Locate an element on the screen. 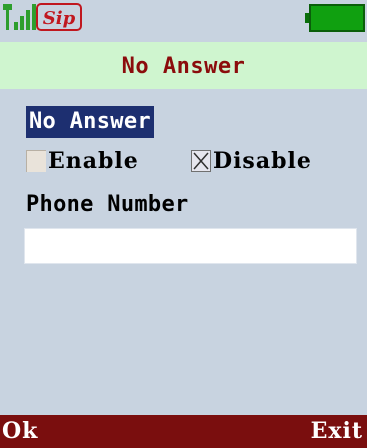 The width and height of the screenshot is (367, 448). battery-full-icon is located at coordinates (335, 18).